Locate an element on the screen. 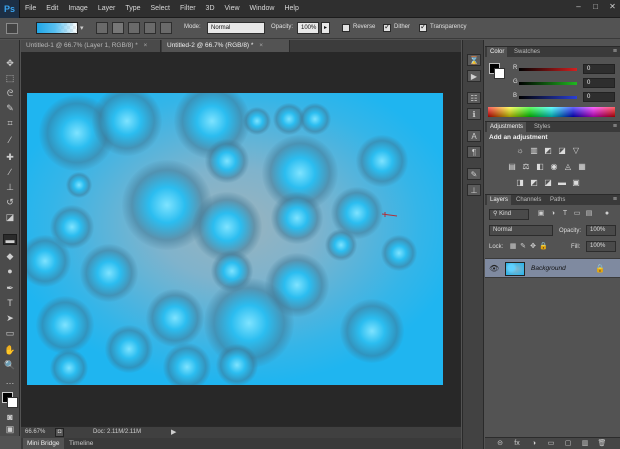 This screenshot has height=449, width=620. lasso-tool-icon: ᘓ is located at coordinates (10, 93).